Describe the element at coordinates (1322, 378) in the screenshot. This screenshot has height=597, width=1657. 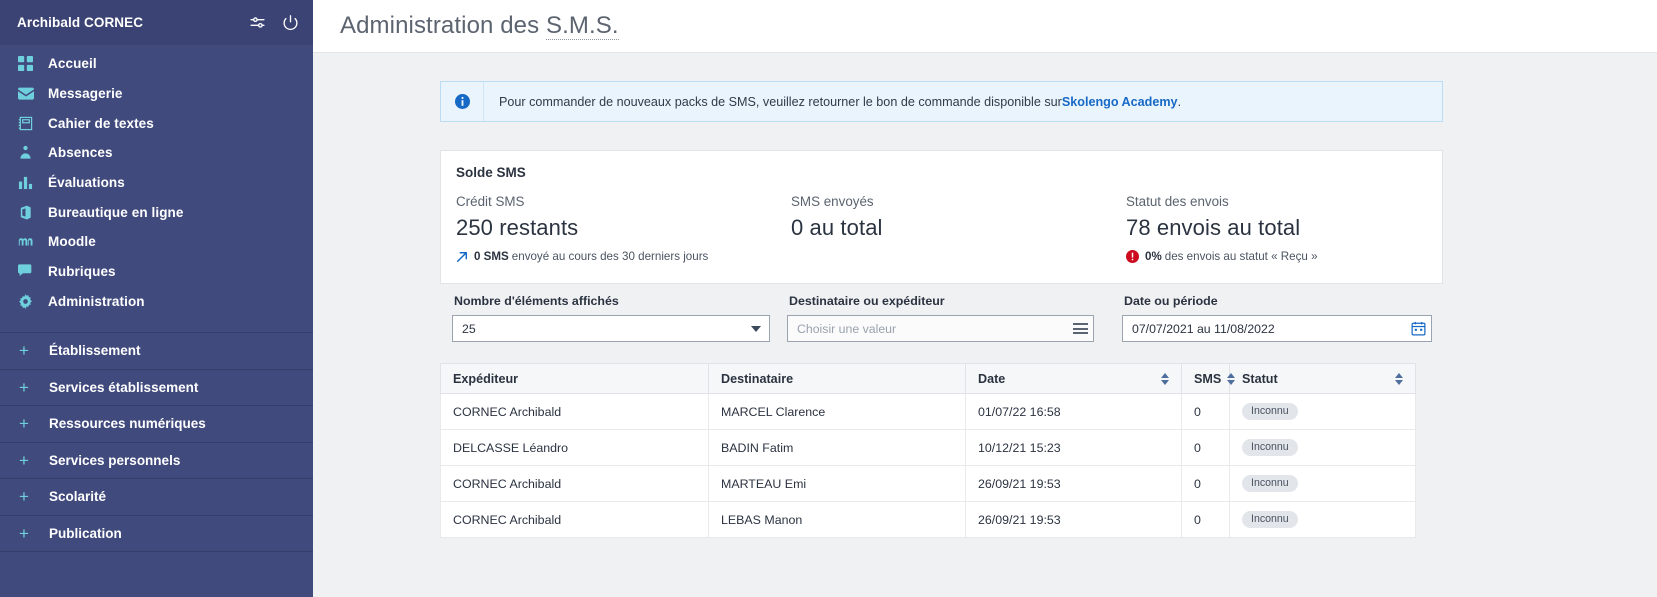
I see `column-header-statut: Statut` at that location.